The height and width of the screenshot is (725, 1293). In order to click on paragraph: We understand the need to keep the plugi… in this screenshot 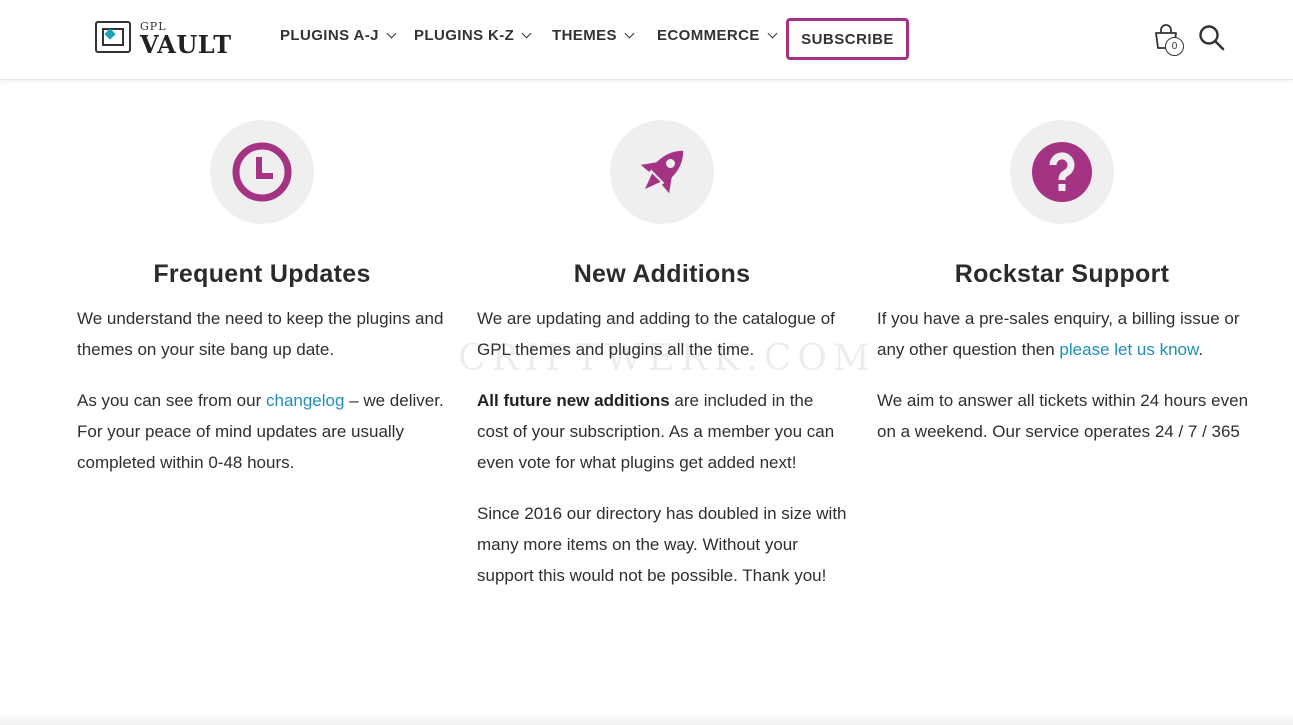, I will do `click(260, 334)`.